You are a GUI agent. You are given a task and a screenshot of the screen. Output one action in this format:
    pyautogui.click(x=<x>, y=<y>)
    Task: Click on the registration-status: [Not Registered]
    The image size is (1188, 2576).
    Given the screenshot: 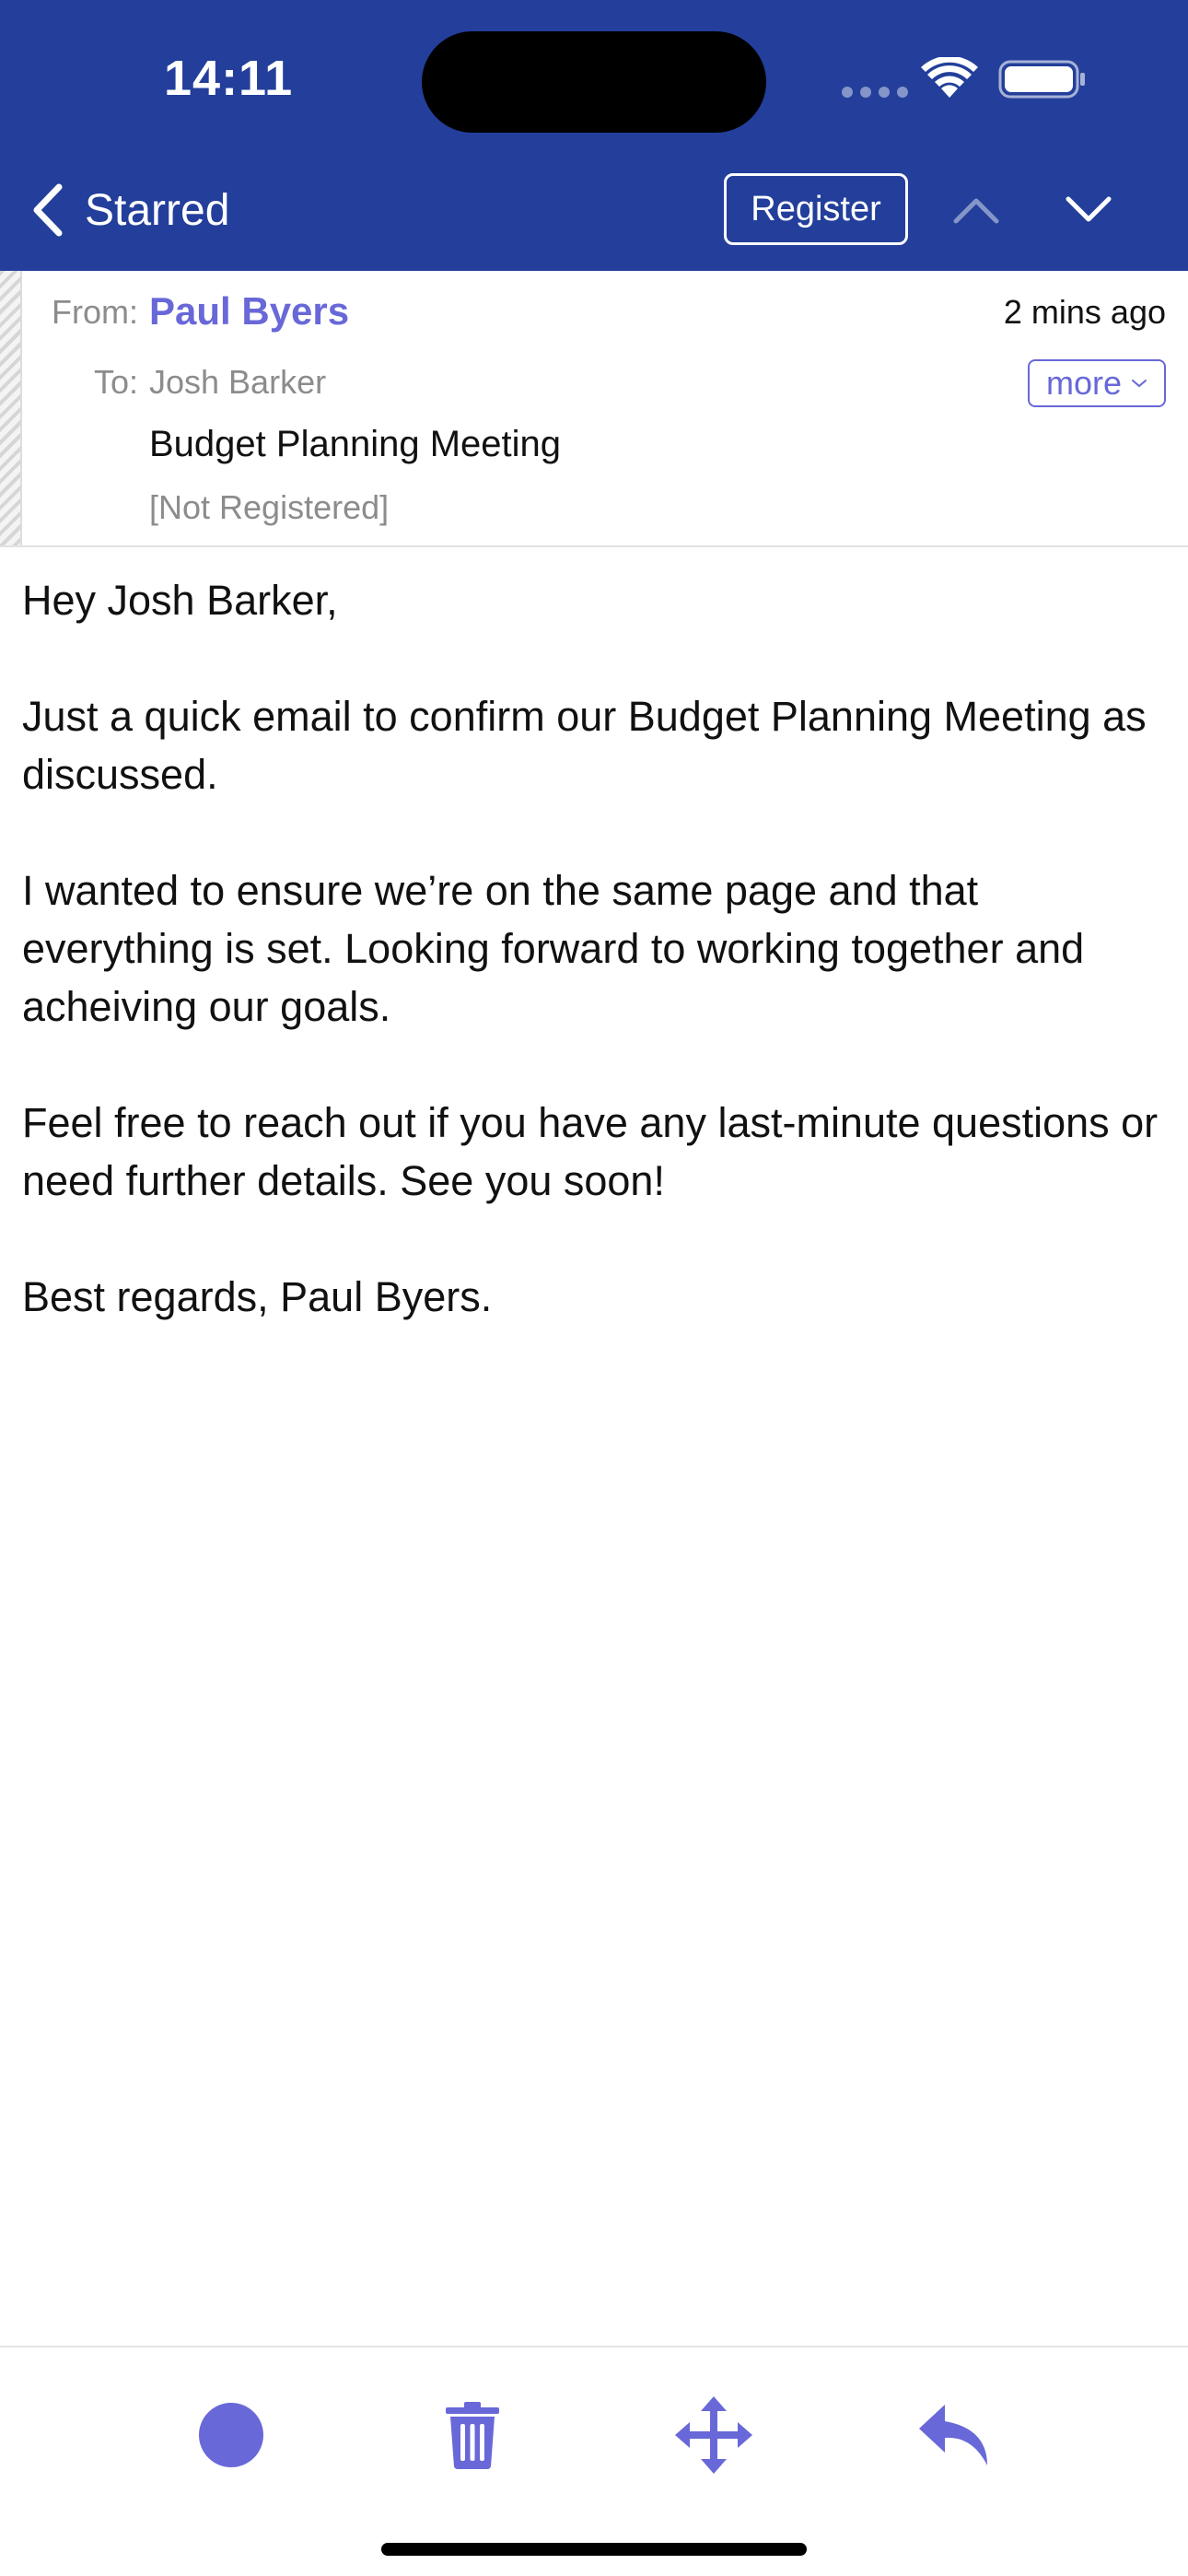 What is the action you would take?
    pyautogui.click(x=269, y=507)
    